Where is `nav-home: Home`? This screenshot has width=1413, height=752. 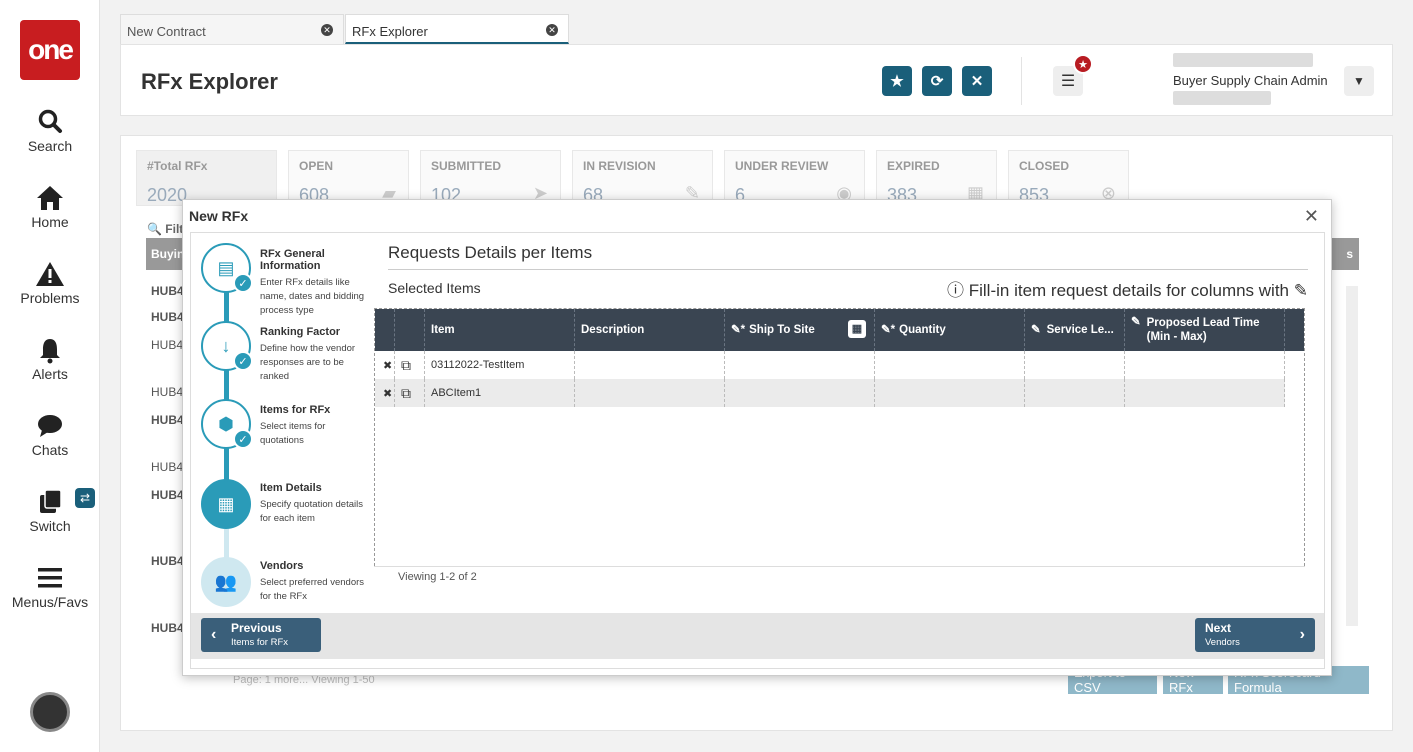
nav-home: Home is located at coordinates (50, 207).